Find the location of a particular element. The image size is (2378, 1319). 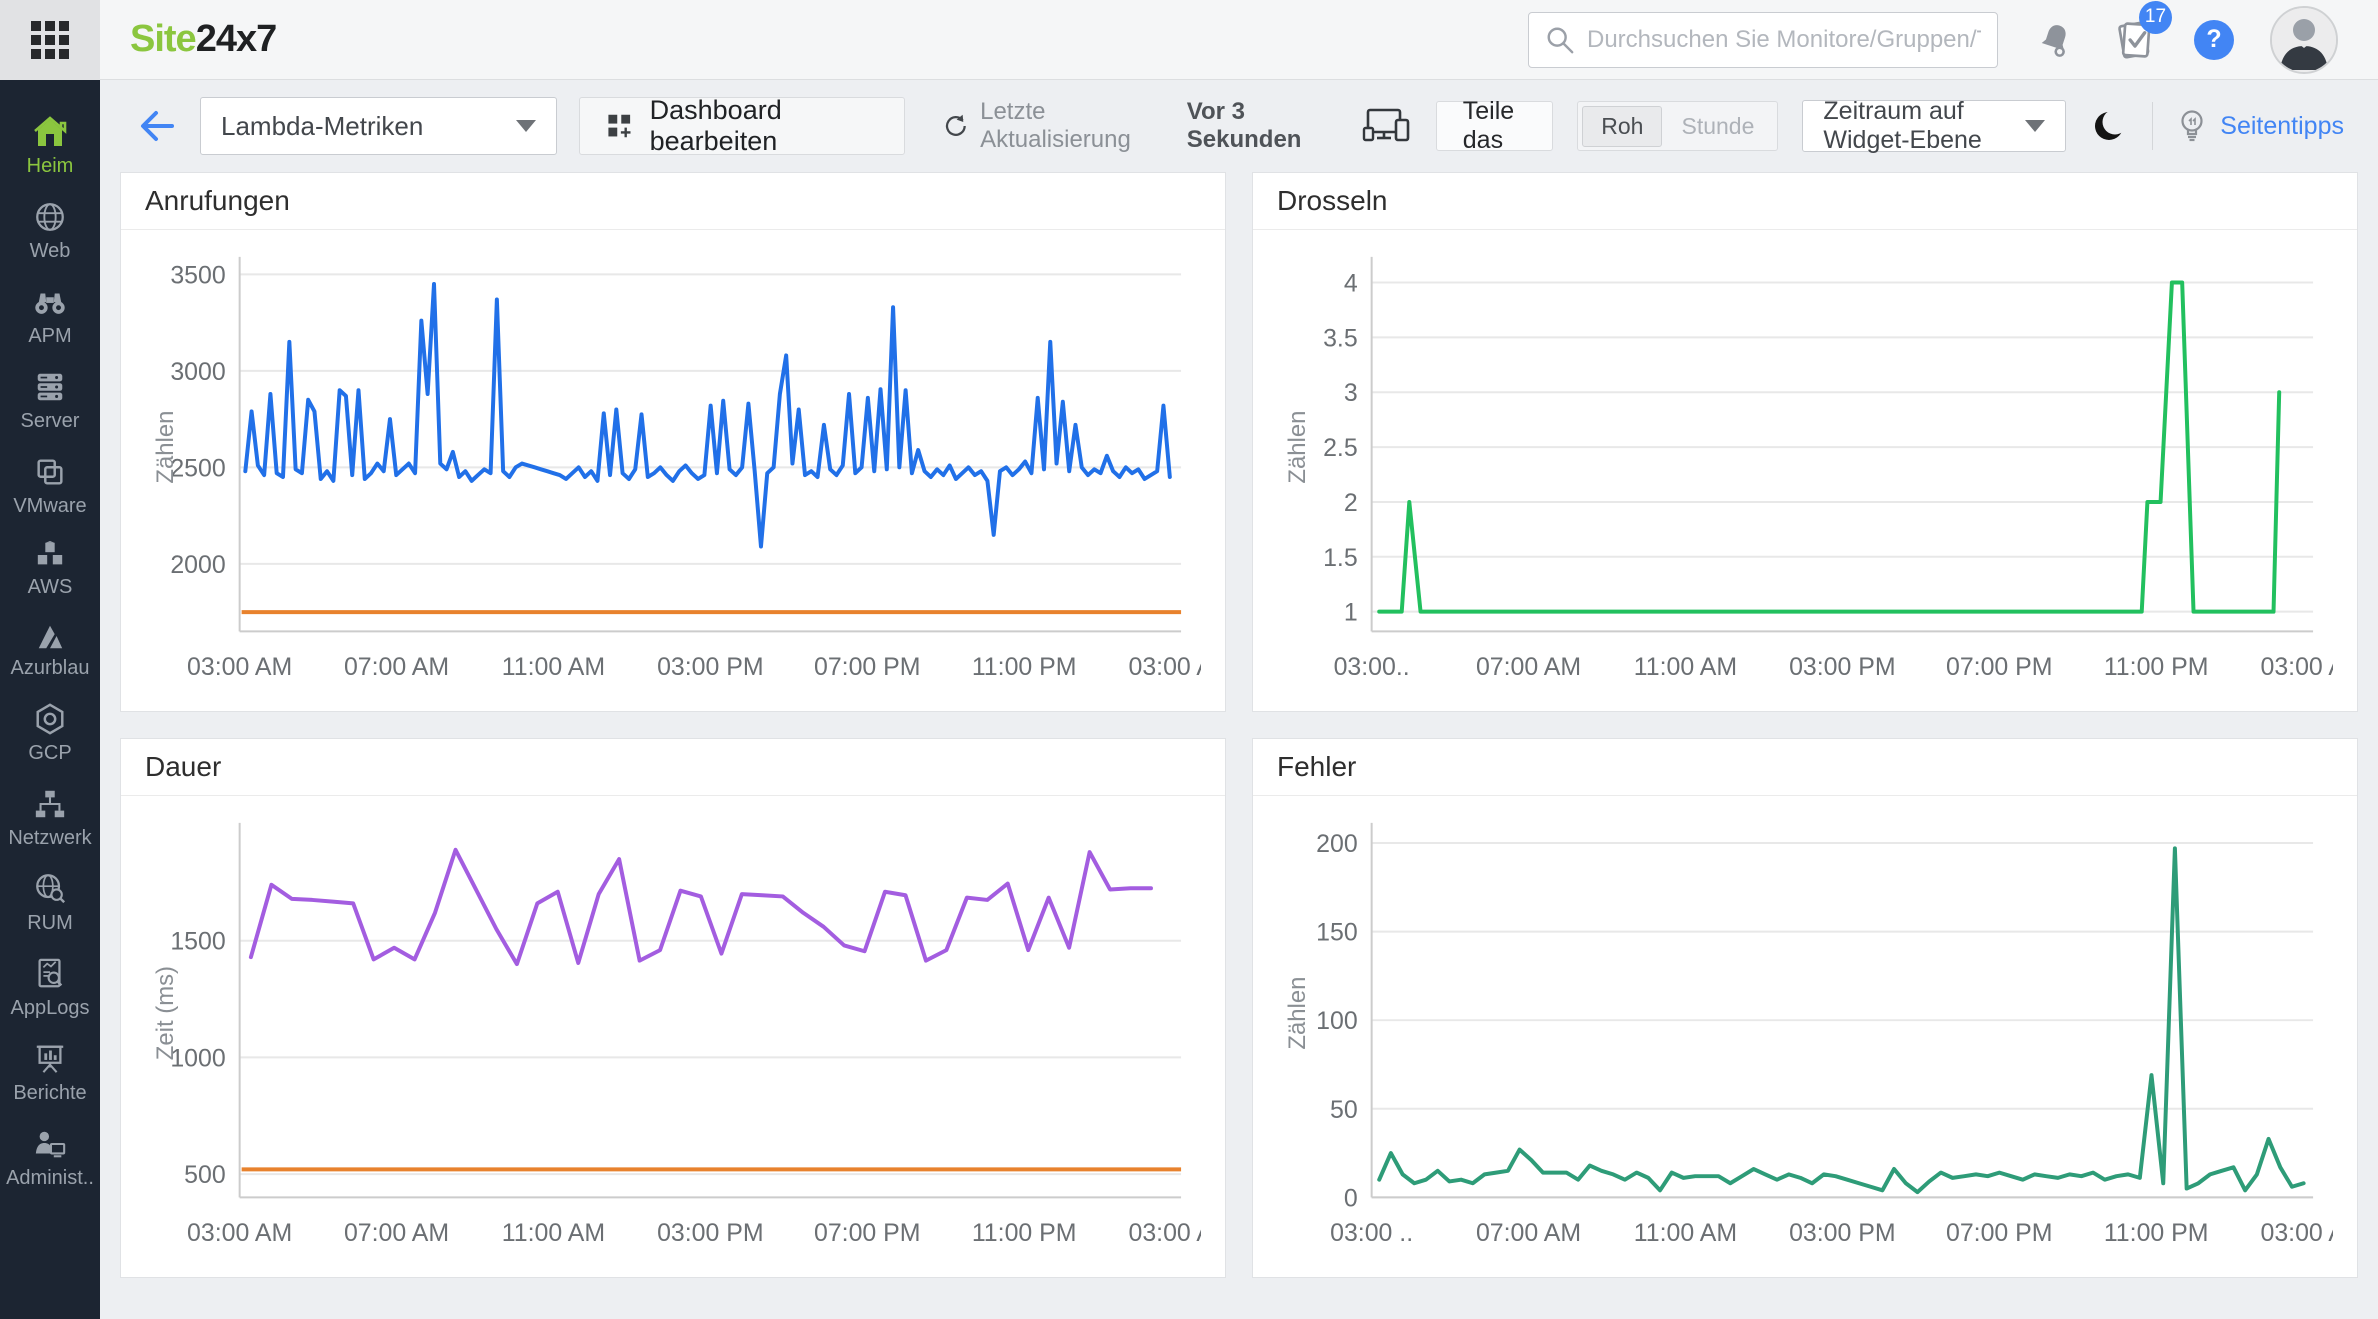

sidebar-item-rum: RUM is located at coordinates (50, 903).